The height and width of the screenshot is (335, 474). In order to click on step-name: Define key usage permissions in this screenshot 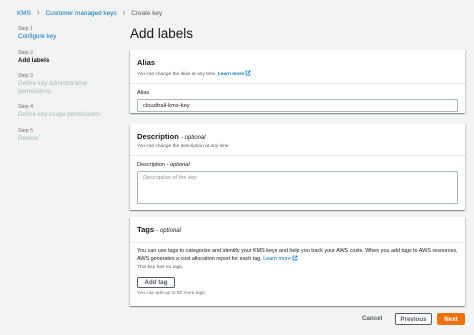, I will do `click(59, 114)`.